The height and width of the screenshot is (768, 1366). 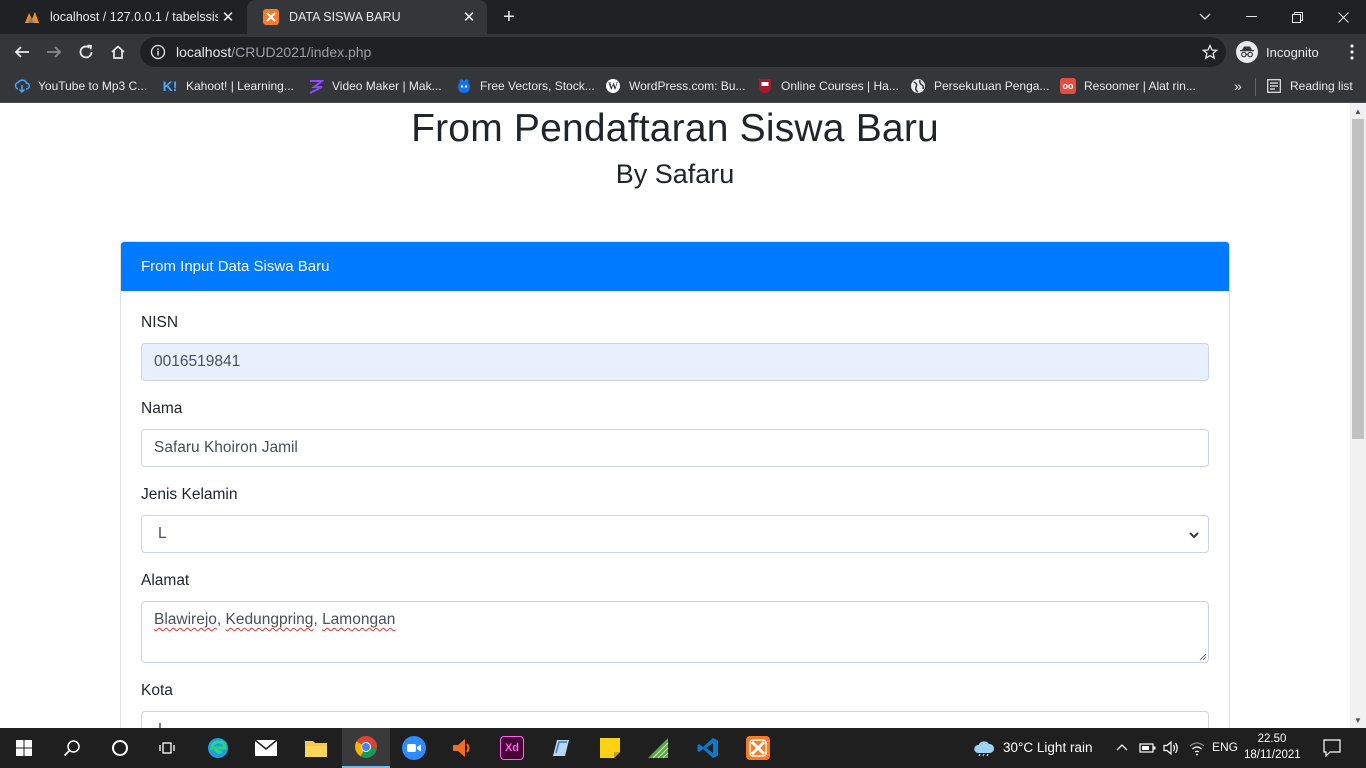 I want to click on file-explorer-icon, so click(x=316, y=748).